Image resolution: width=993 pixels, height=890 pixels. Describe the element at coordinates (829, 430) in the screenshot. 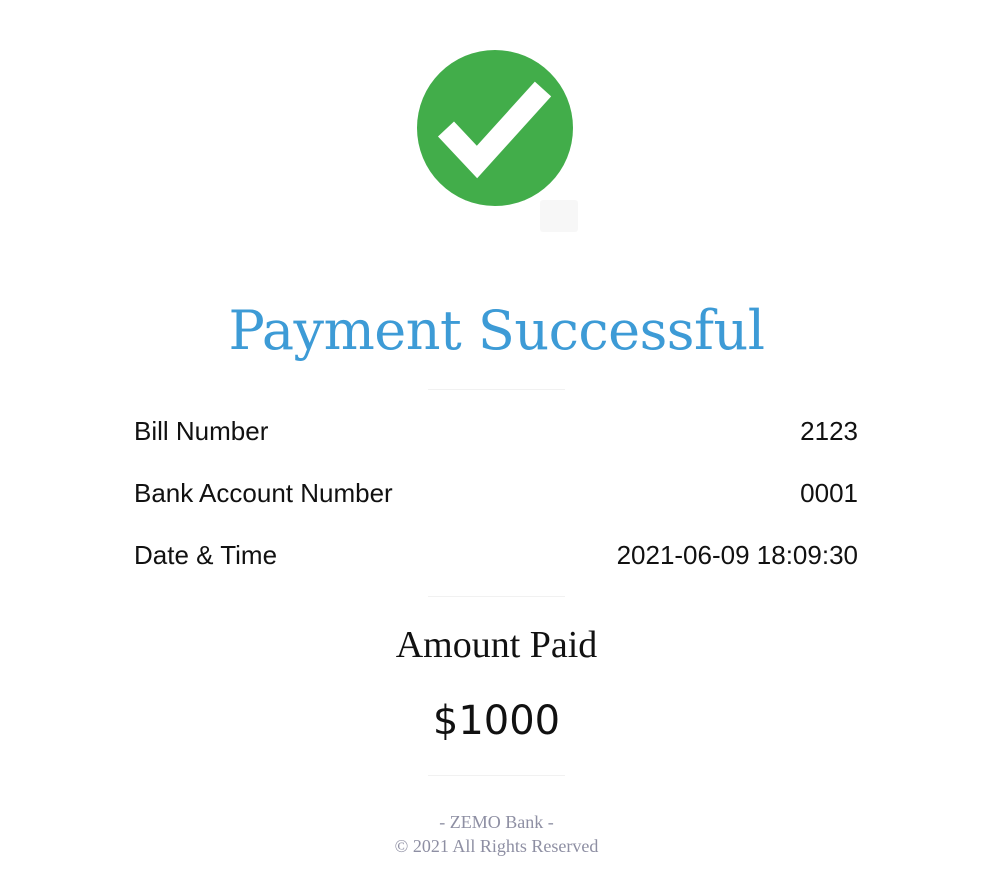

I see `detail-value: 2123` at that location.